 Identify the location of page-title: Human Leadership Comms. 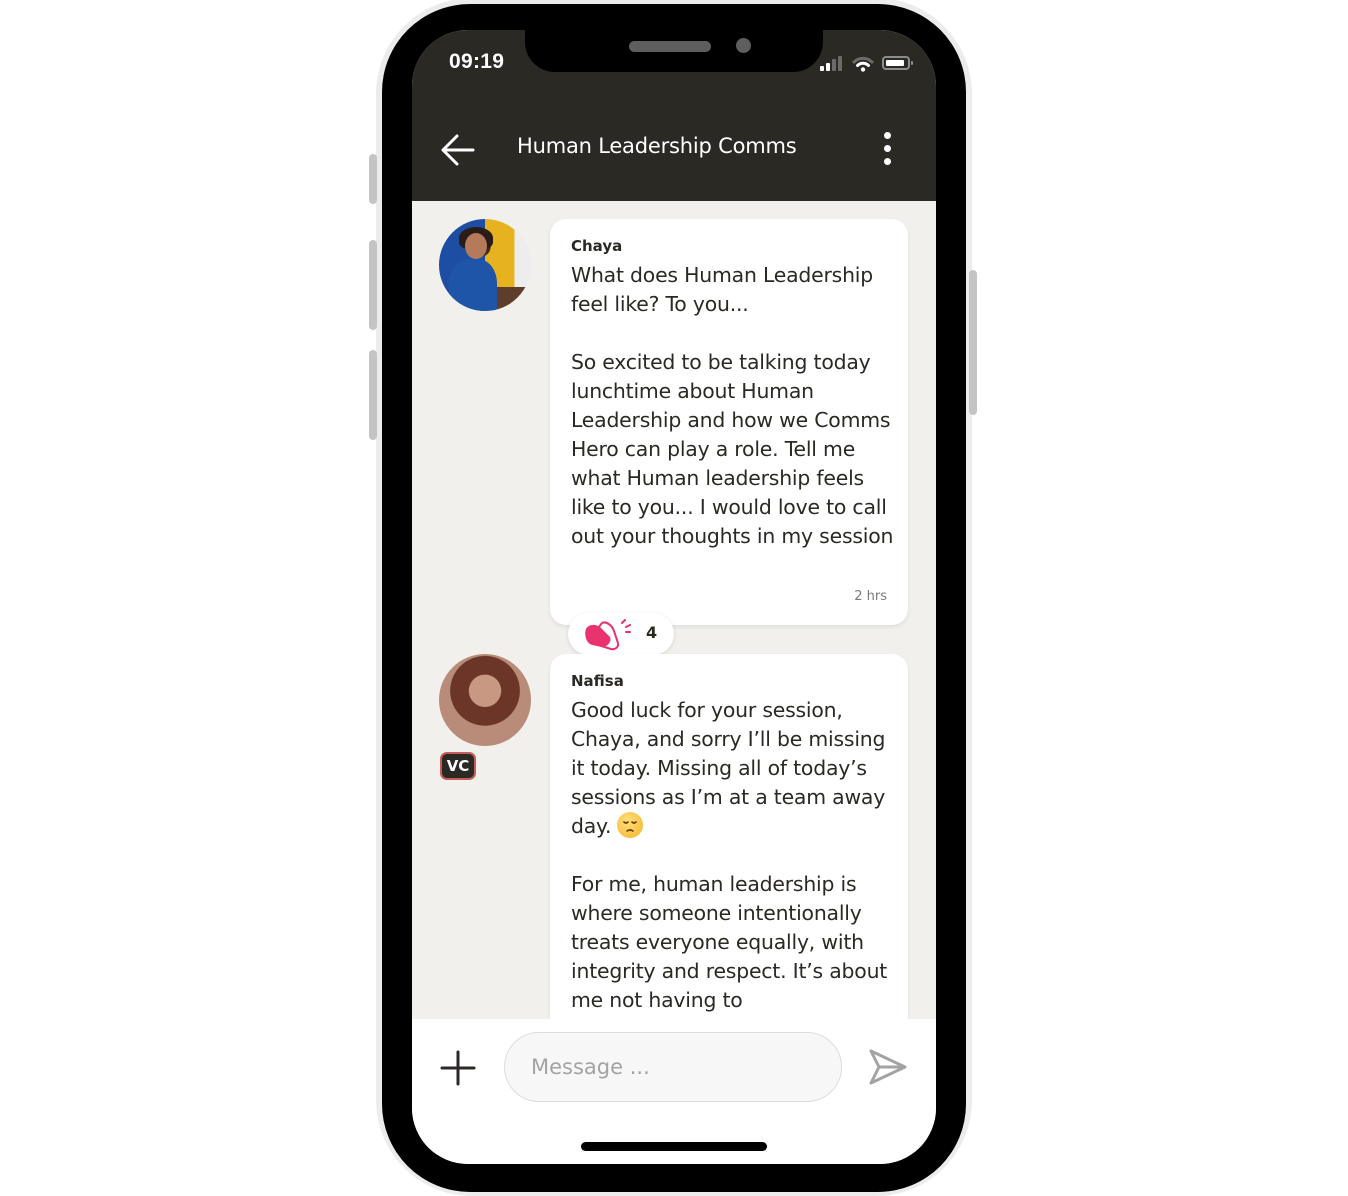
(657, 146).